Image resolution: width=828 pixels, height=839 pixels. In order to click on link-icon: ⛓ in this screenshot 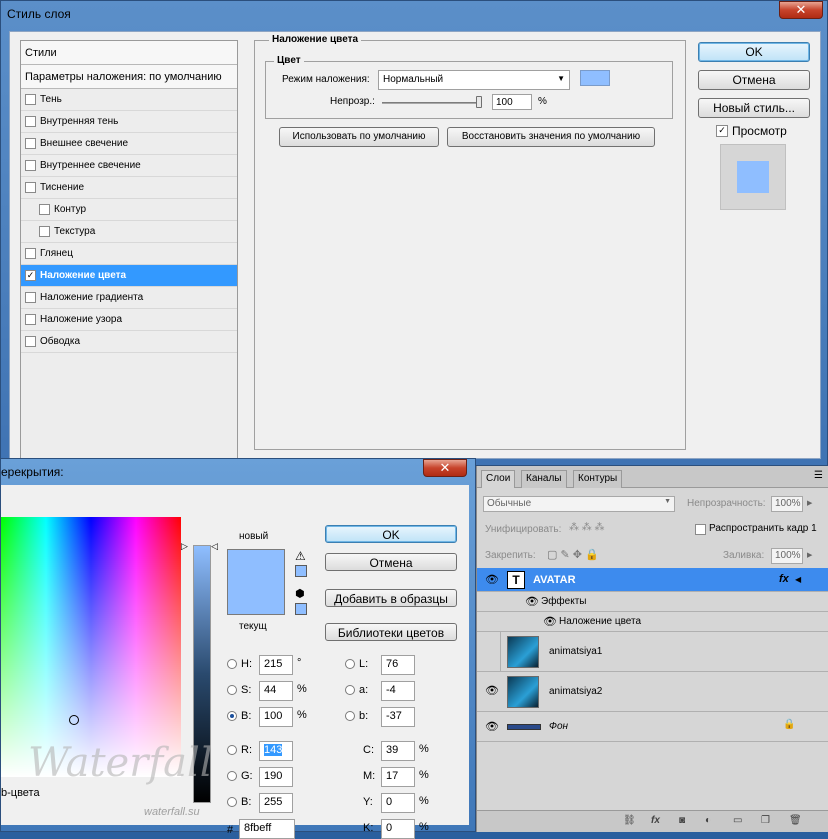, I will do `click(629, 820)`.